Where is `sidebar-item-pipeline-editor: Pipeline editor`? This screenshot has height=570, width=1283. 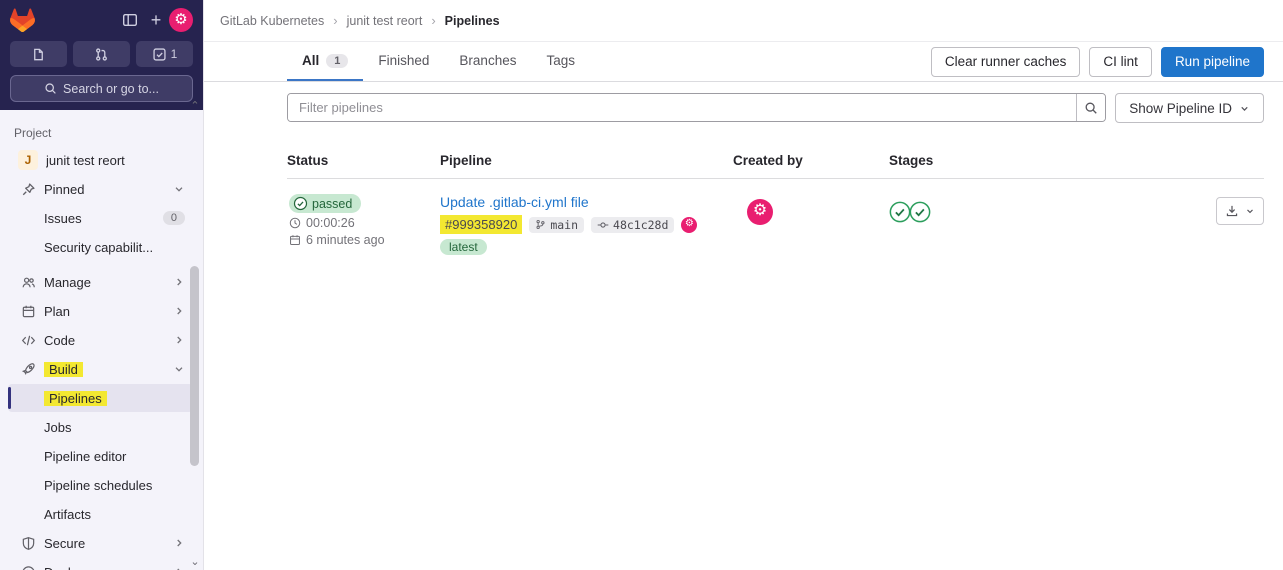 sidebar-item-pipeline-editor: Pipeline editor is located at coordinates (100, 456).